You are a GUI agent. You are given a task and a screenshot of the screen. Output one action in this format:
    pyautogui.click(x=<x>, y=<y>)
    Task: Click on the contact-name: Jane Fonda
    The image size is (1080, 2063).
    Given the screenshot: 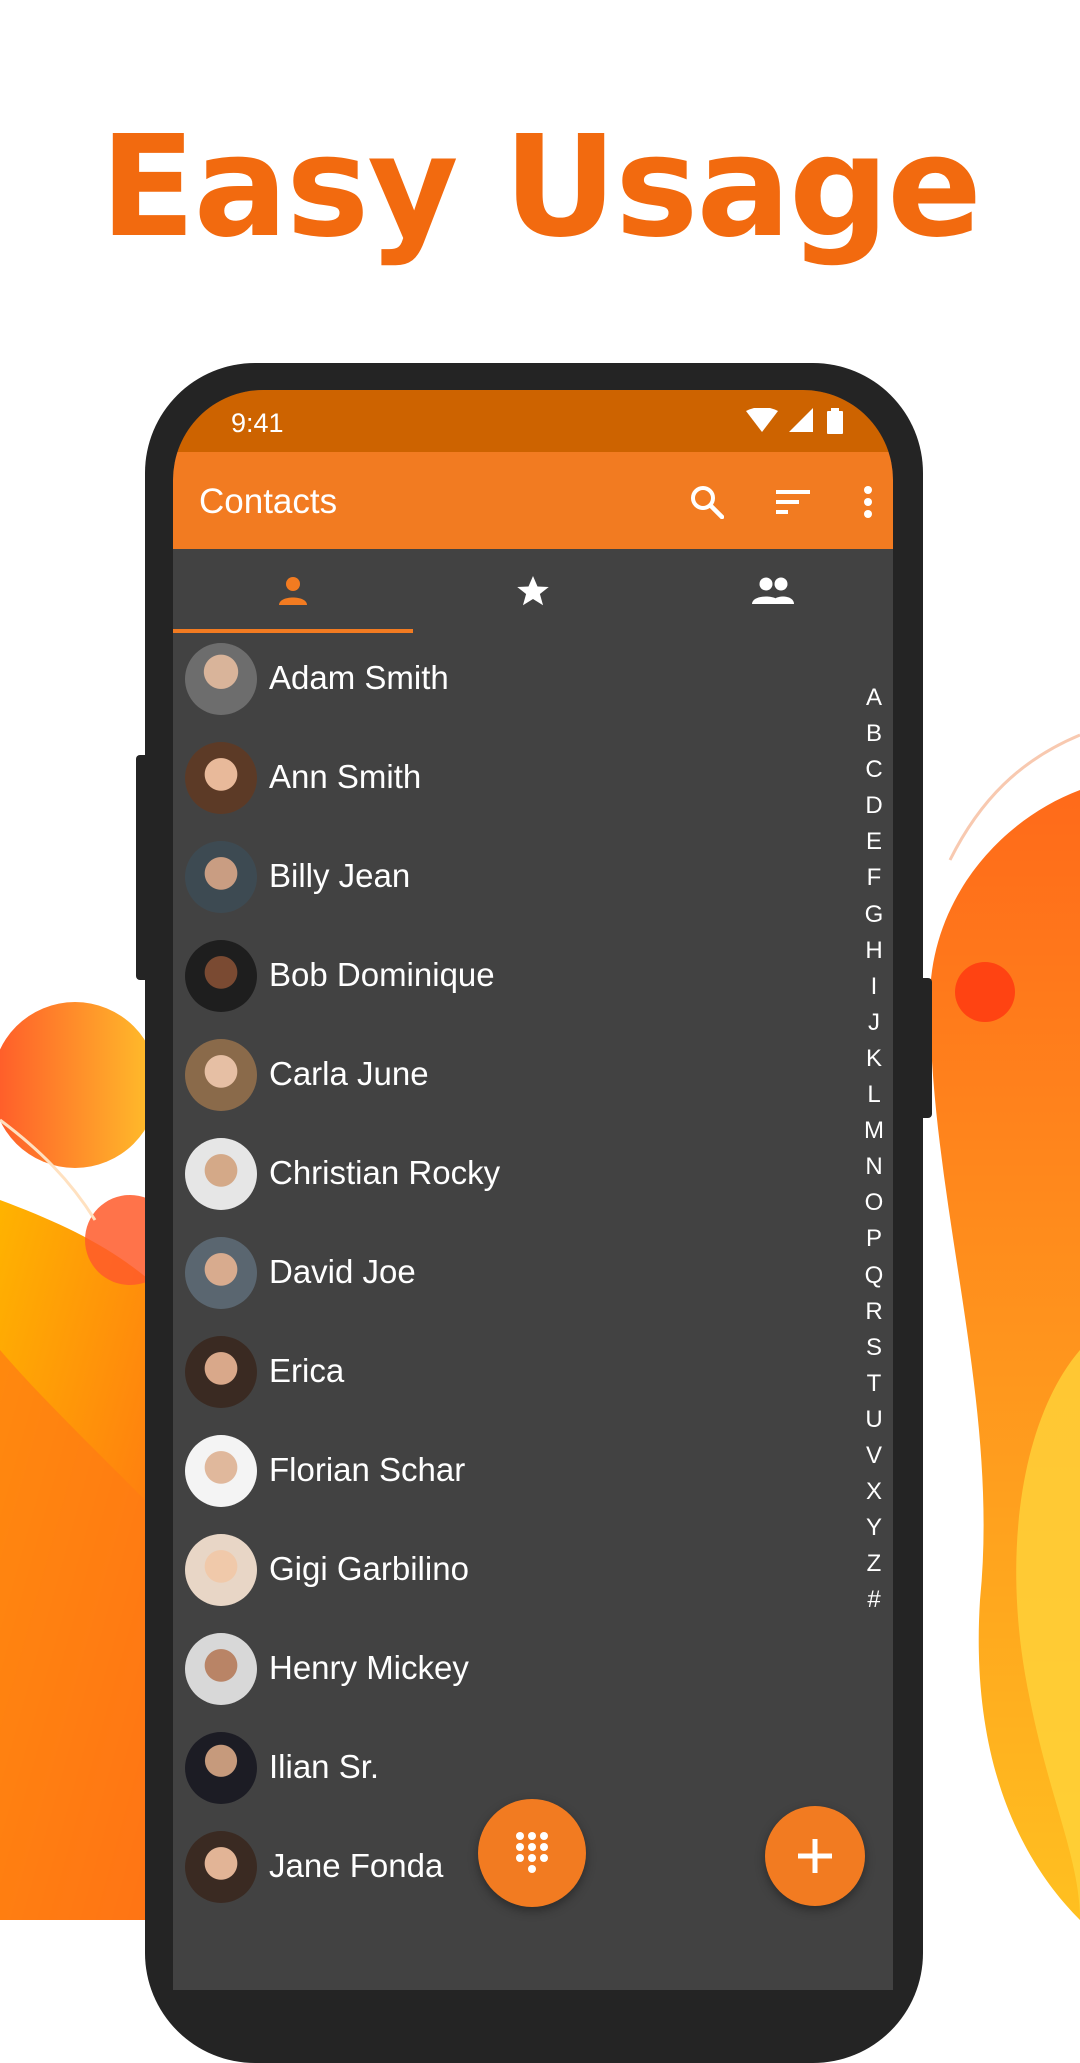 What is the action you would take?
    pyautogui.click(x=356, y=1865)
    